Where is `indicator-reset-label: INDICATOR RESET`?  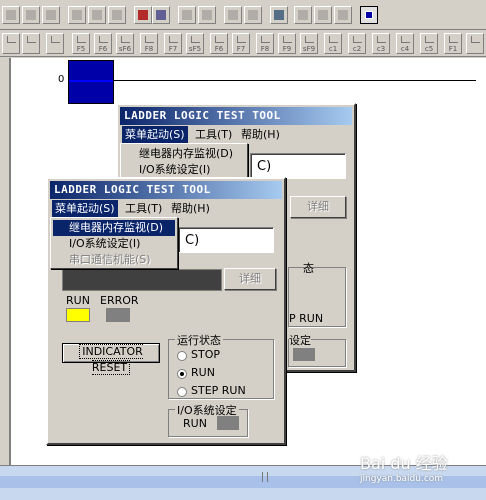 indicator-reset-label: INDICATOR RESET is located at coordinates (111, 359).